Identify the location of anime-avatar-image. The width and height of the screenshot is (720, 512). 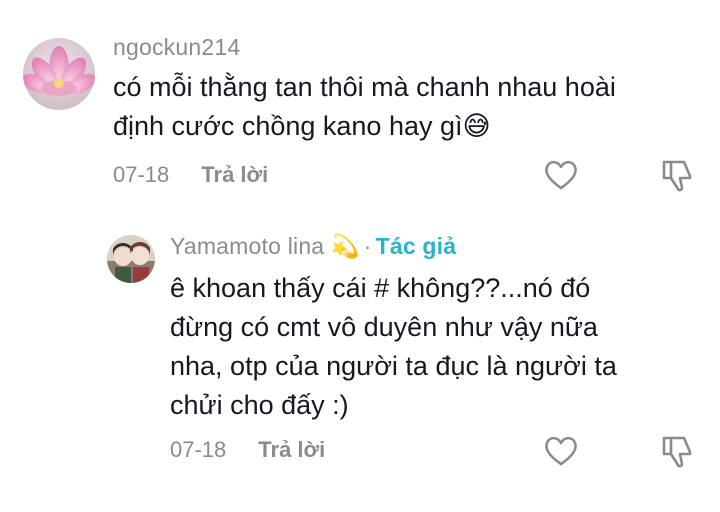
(131, 259).